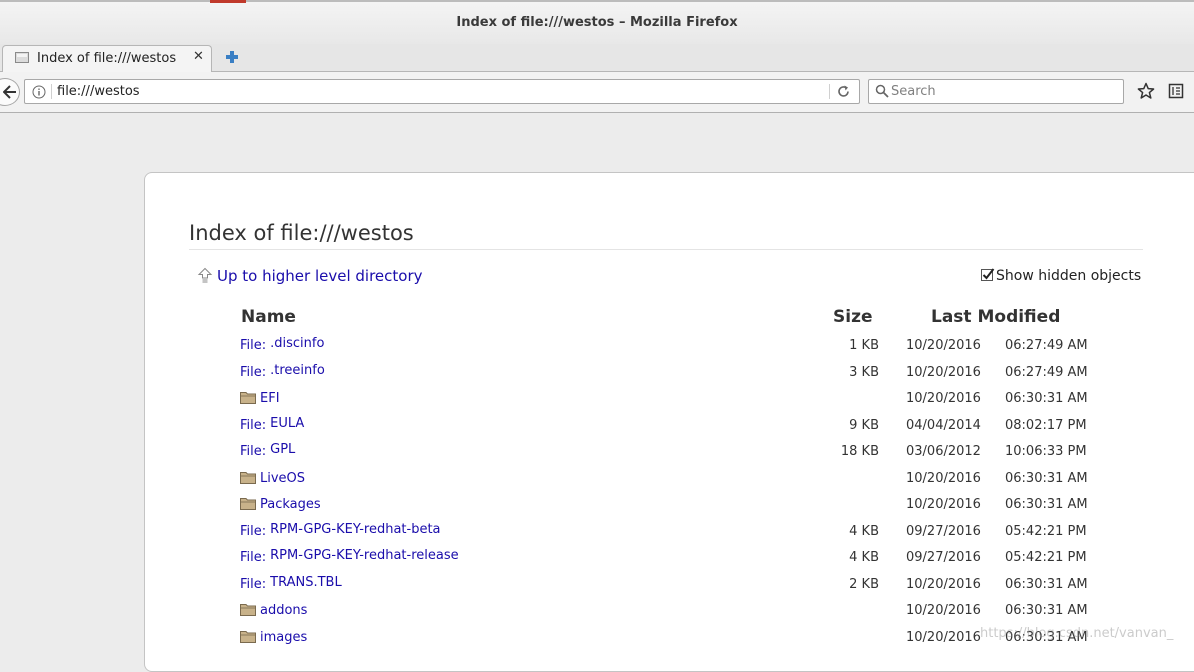 This screenshot has height=672, width=1194. I want to click on file-link: File: .treeinfo, so click(282, 371).